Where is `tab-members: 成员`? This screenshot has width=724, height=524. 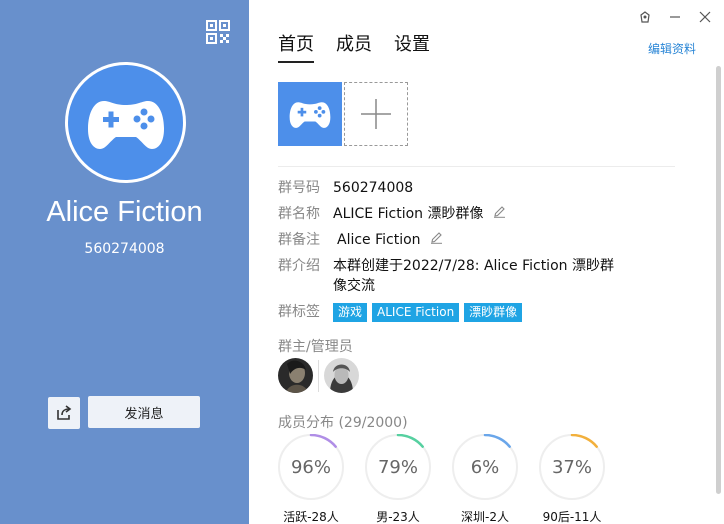
tab-members: 成员 is located at coordinates (354, 46).